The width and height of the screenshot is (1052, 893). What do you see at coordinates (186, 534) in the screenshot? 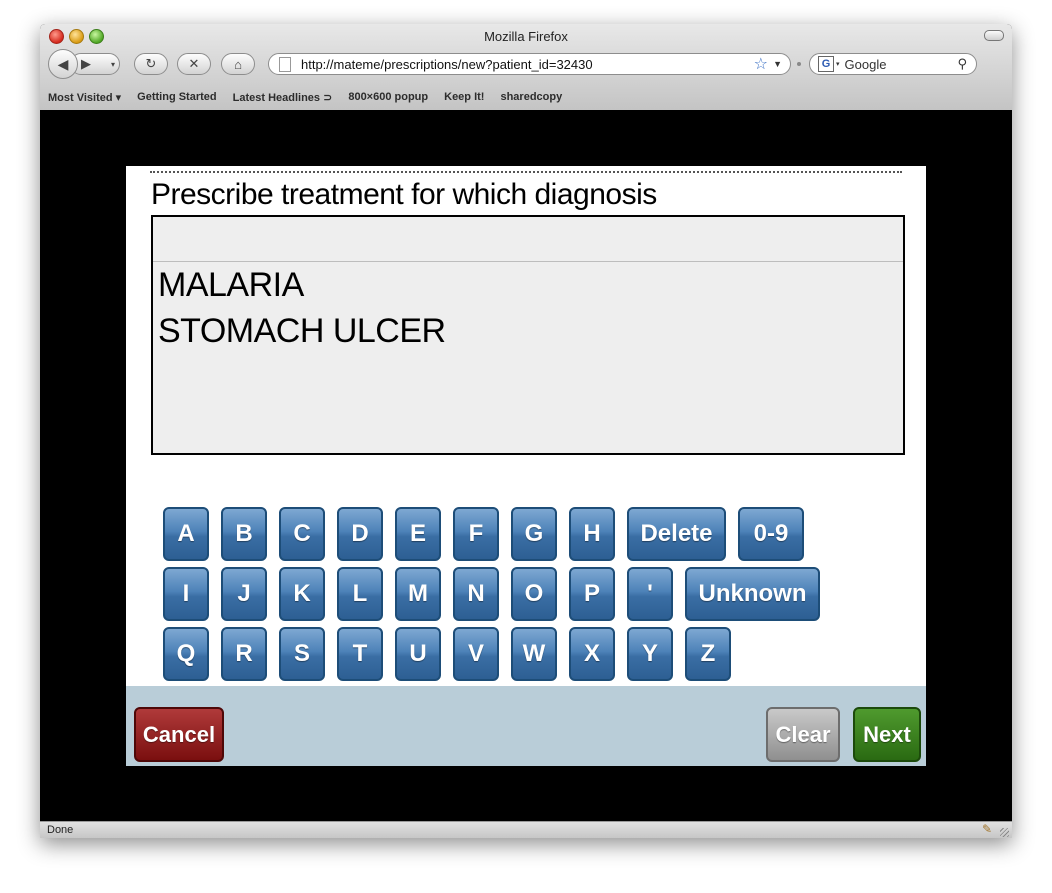
I see `key-a: A` at bounding box center [186, 534].